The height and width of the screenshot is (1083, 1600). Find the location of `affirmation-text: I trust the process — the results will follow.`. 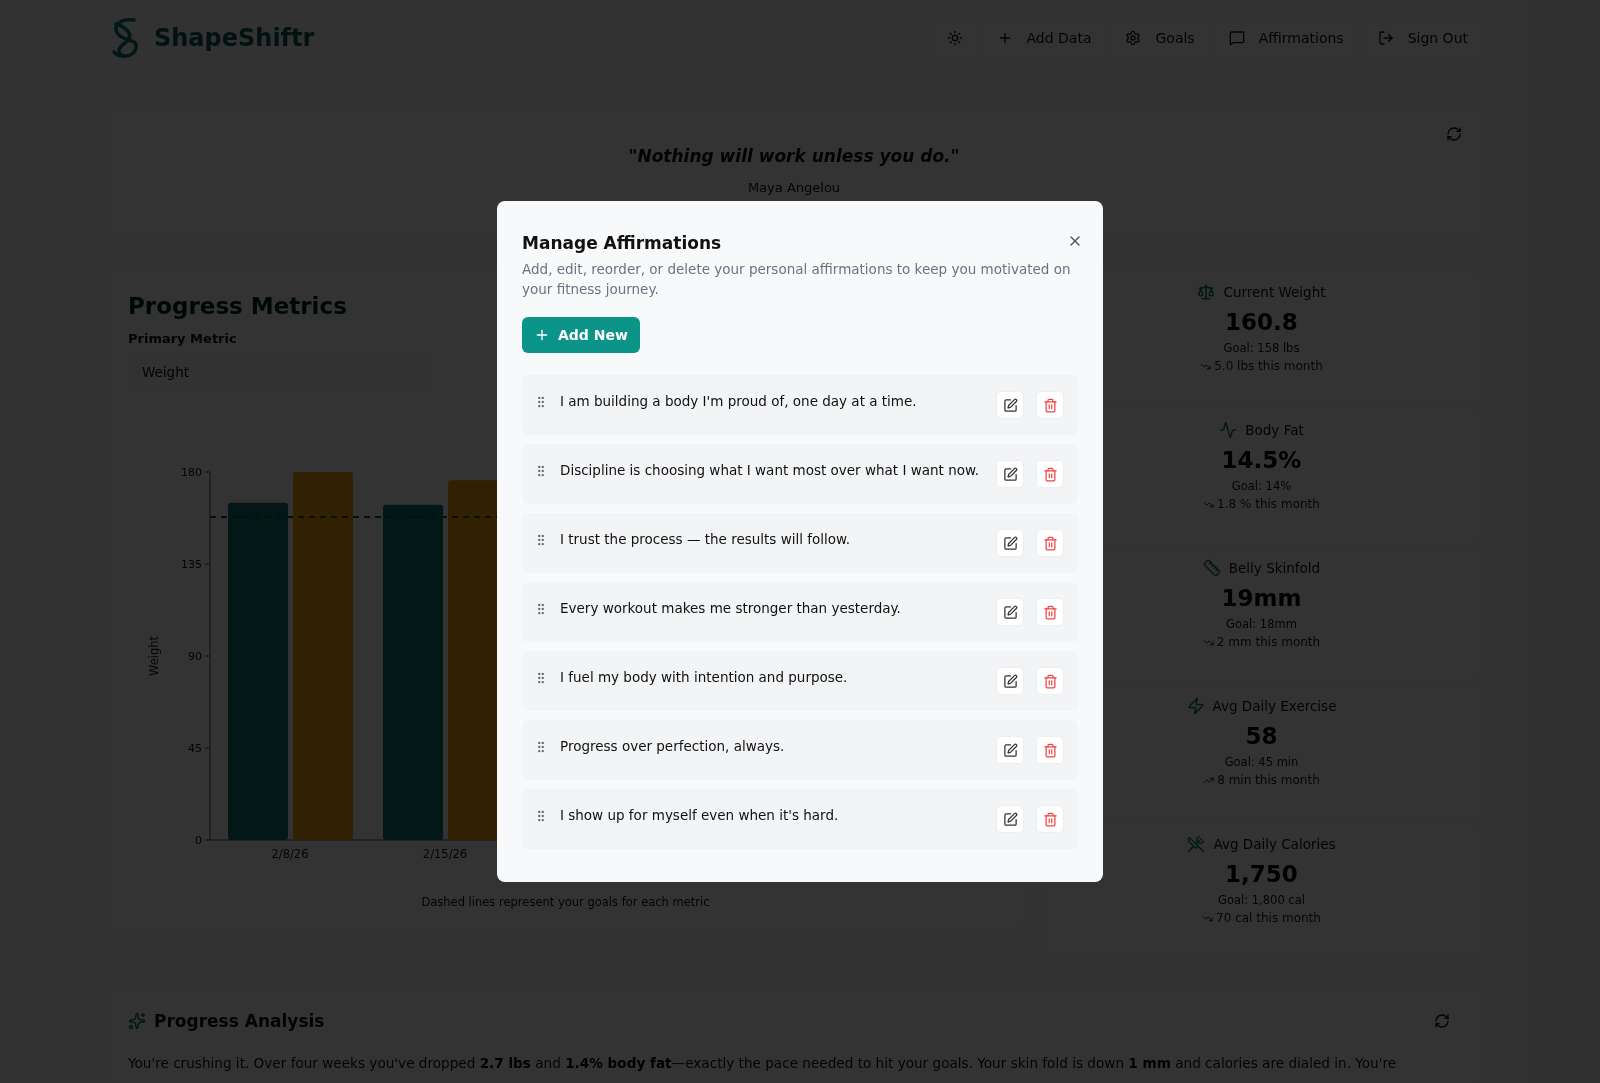

affirmation-text: I trust the process — the results will follow. is located at coordinates (706, 539).